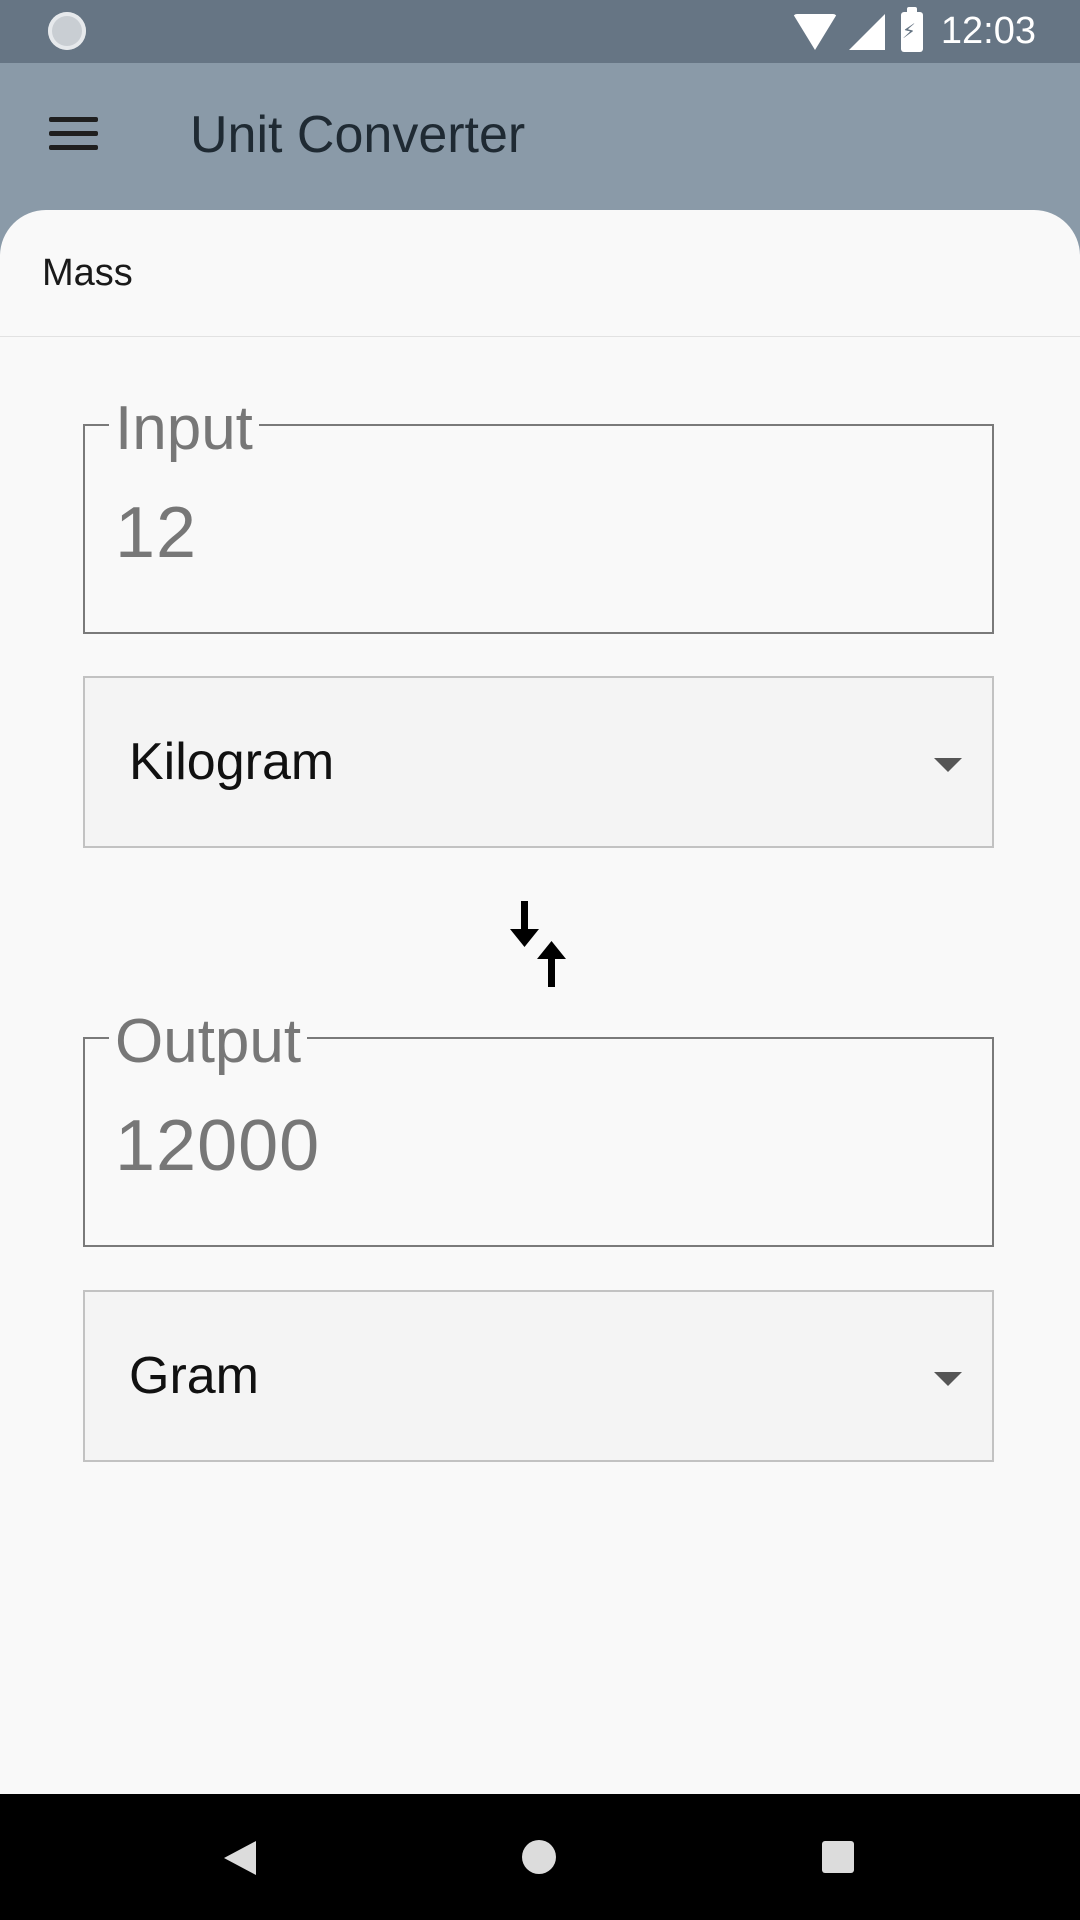  What do you see at coordinates (866, 31) in the screenshot?
I see `signal-icon` at bounding box center [866, 31].